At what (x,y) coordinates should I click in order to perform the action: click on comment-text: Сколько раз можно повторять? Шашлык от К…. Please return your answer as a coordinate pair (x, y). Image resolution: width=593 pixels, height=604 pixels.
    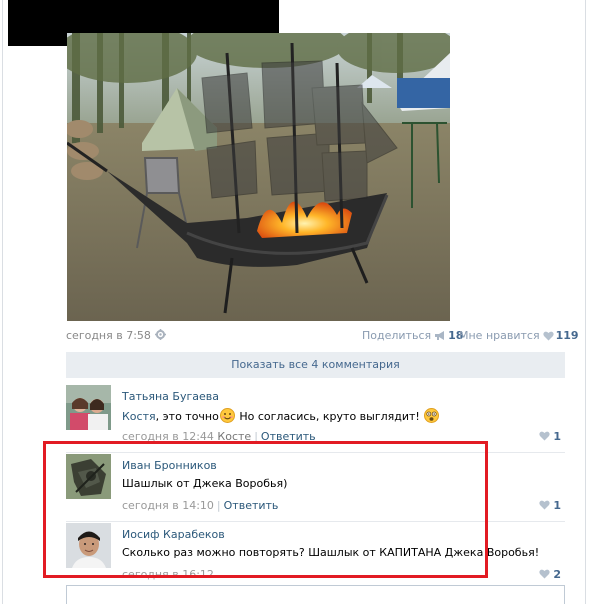
    Looking at the image, I should click on (331, 552).